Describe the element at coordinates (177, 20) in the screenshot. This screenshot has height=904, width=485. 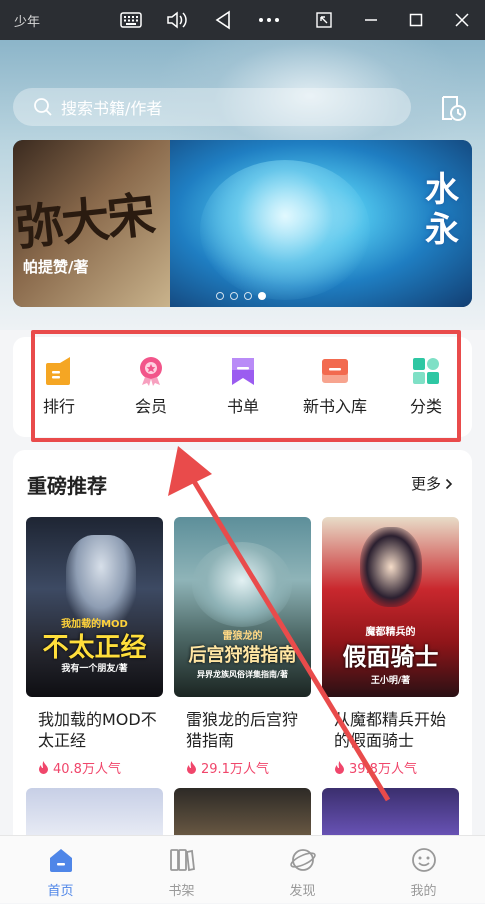
I see `volume-icon` at that location.